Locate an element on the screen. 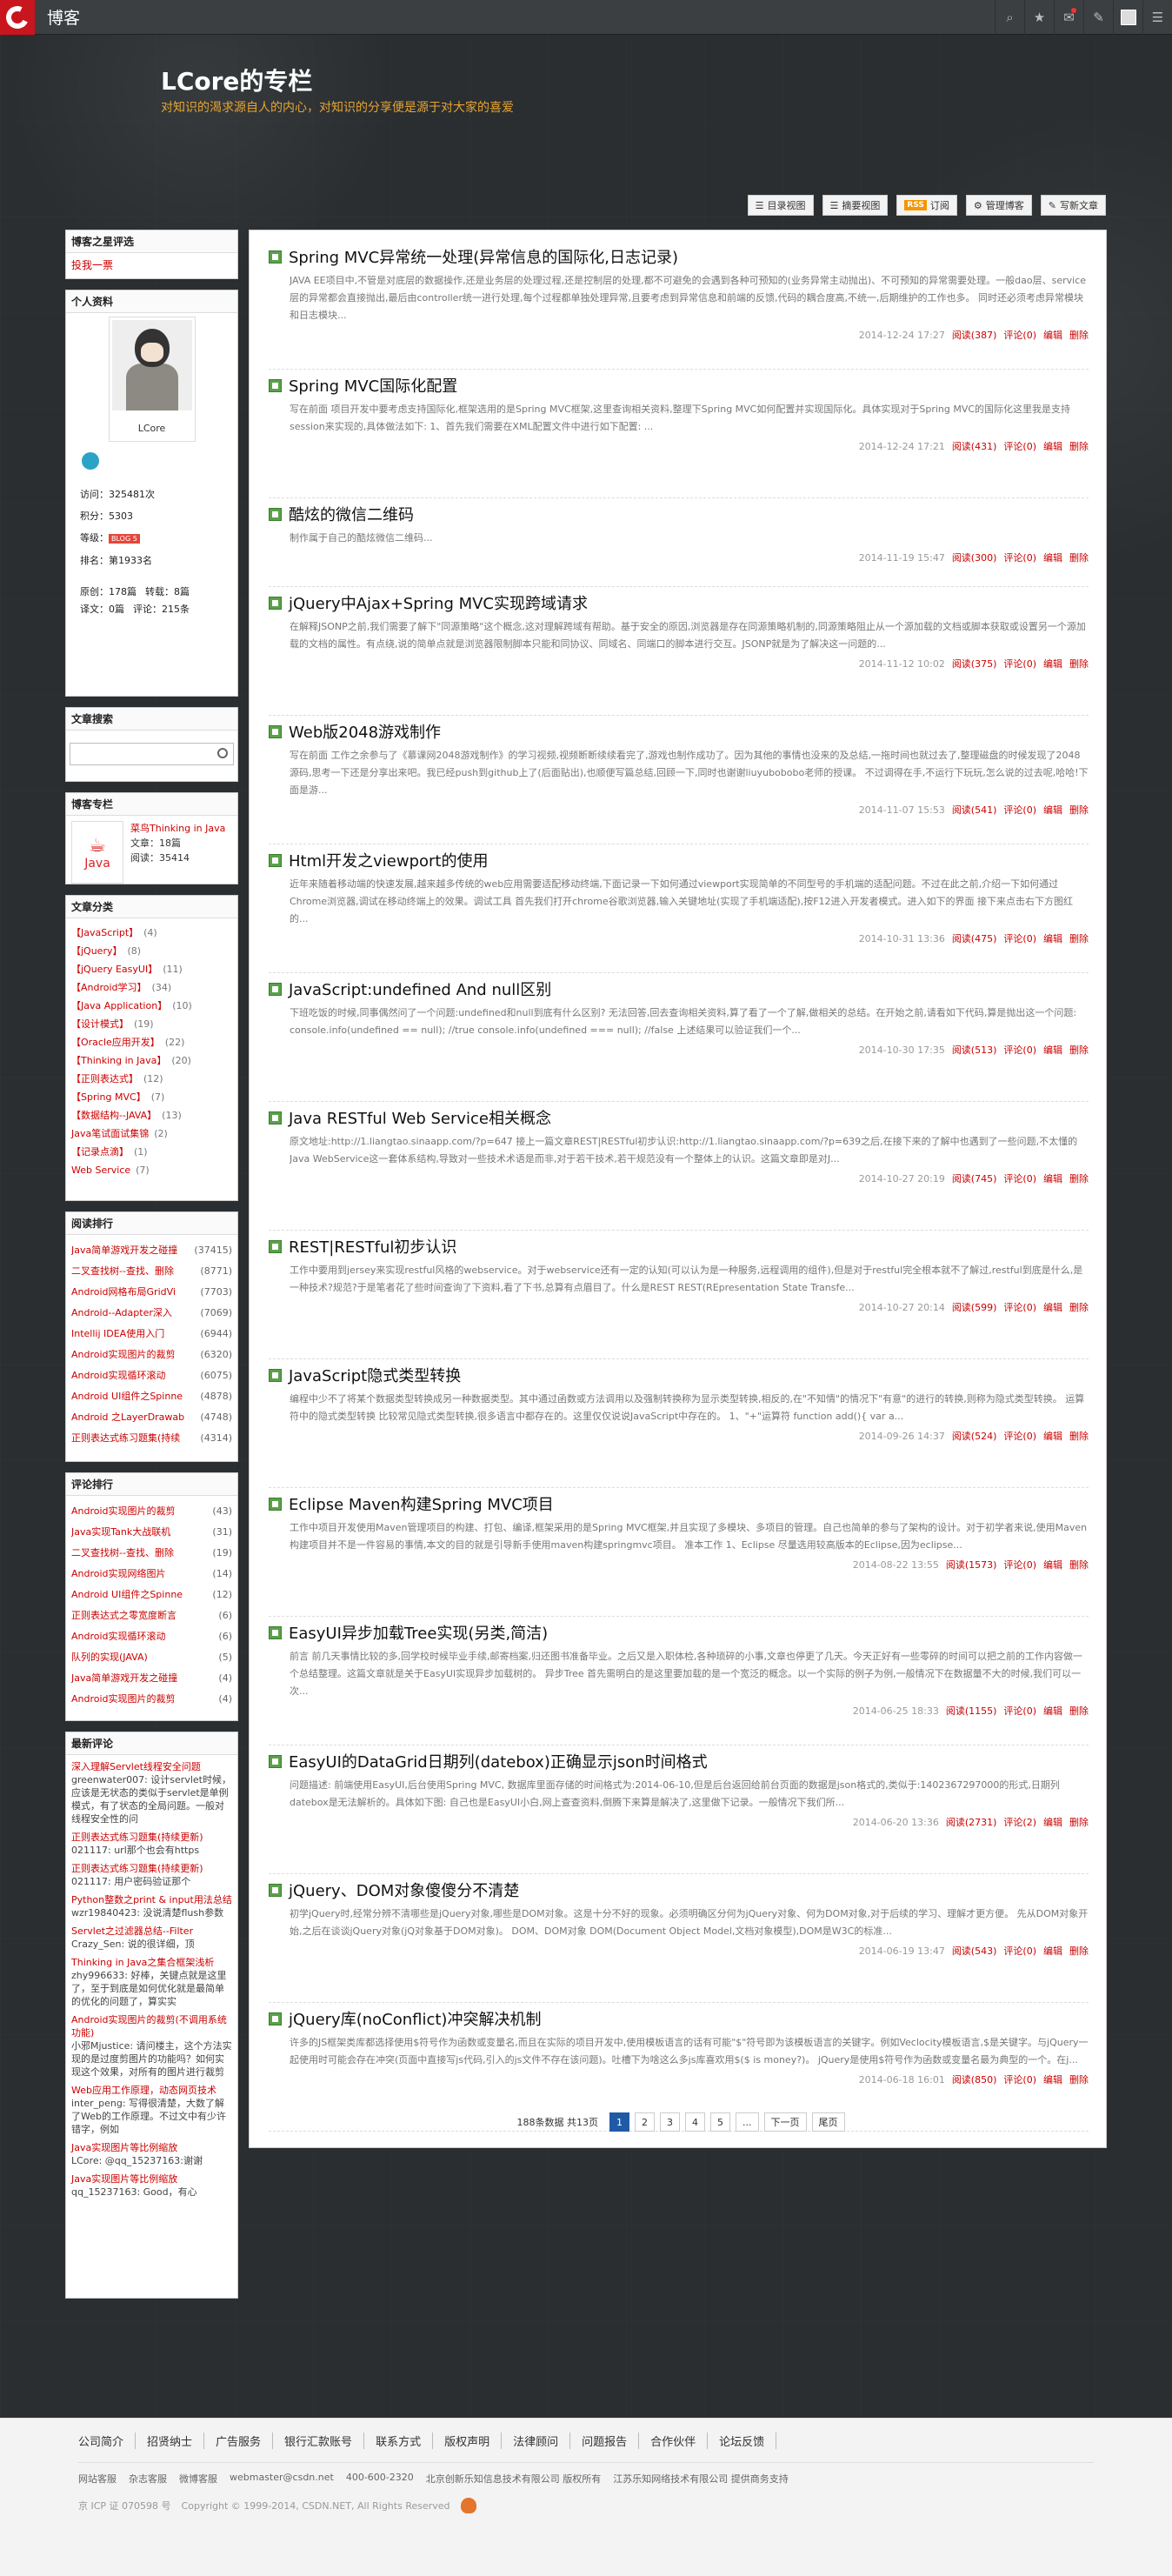 This screenshot has height=2576, width=1172. footer-contact: 杂志客服 is located at coordinates (148, 2479).